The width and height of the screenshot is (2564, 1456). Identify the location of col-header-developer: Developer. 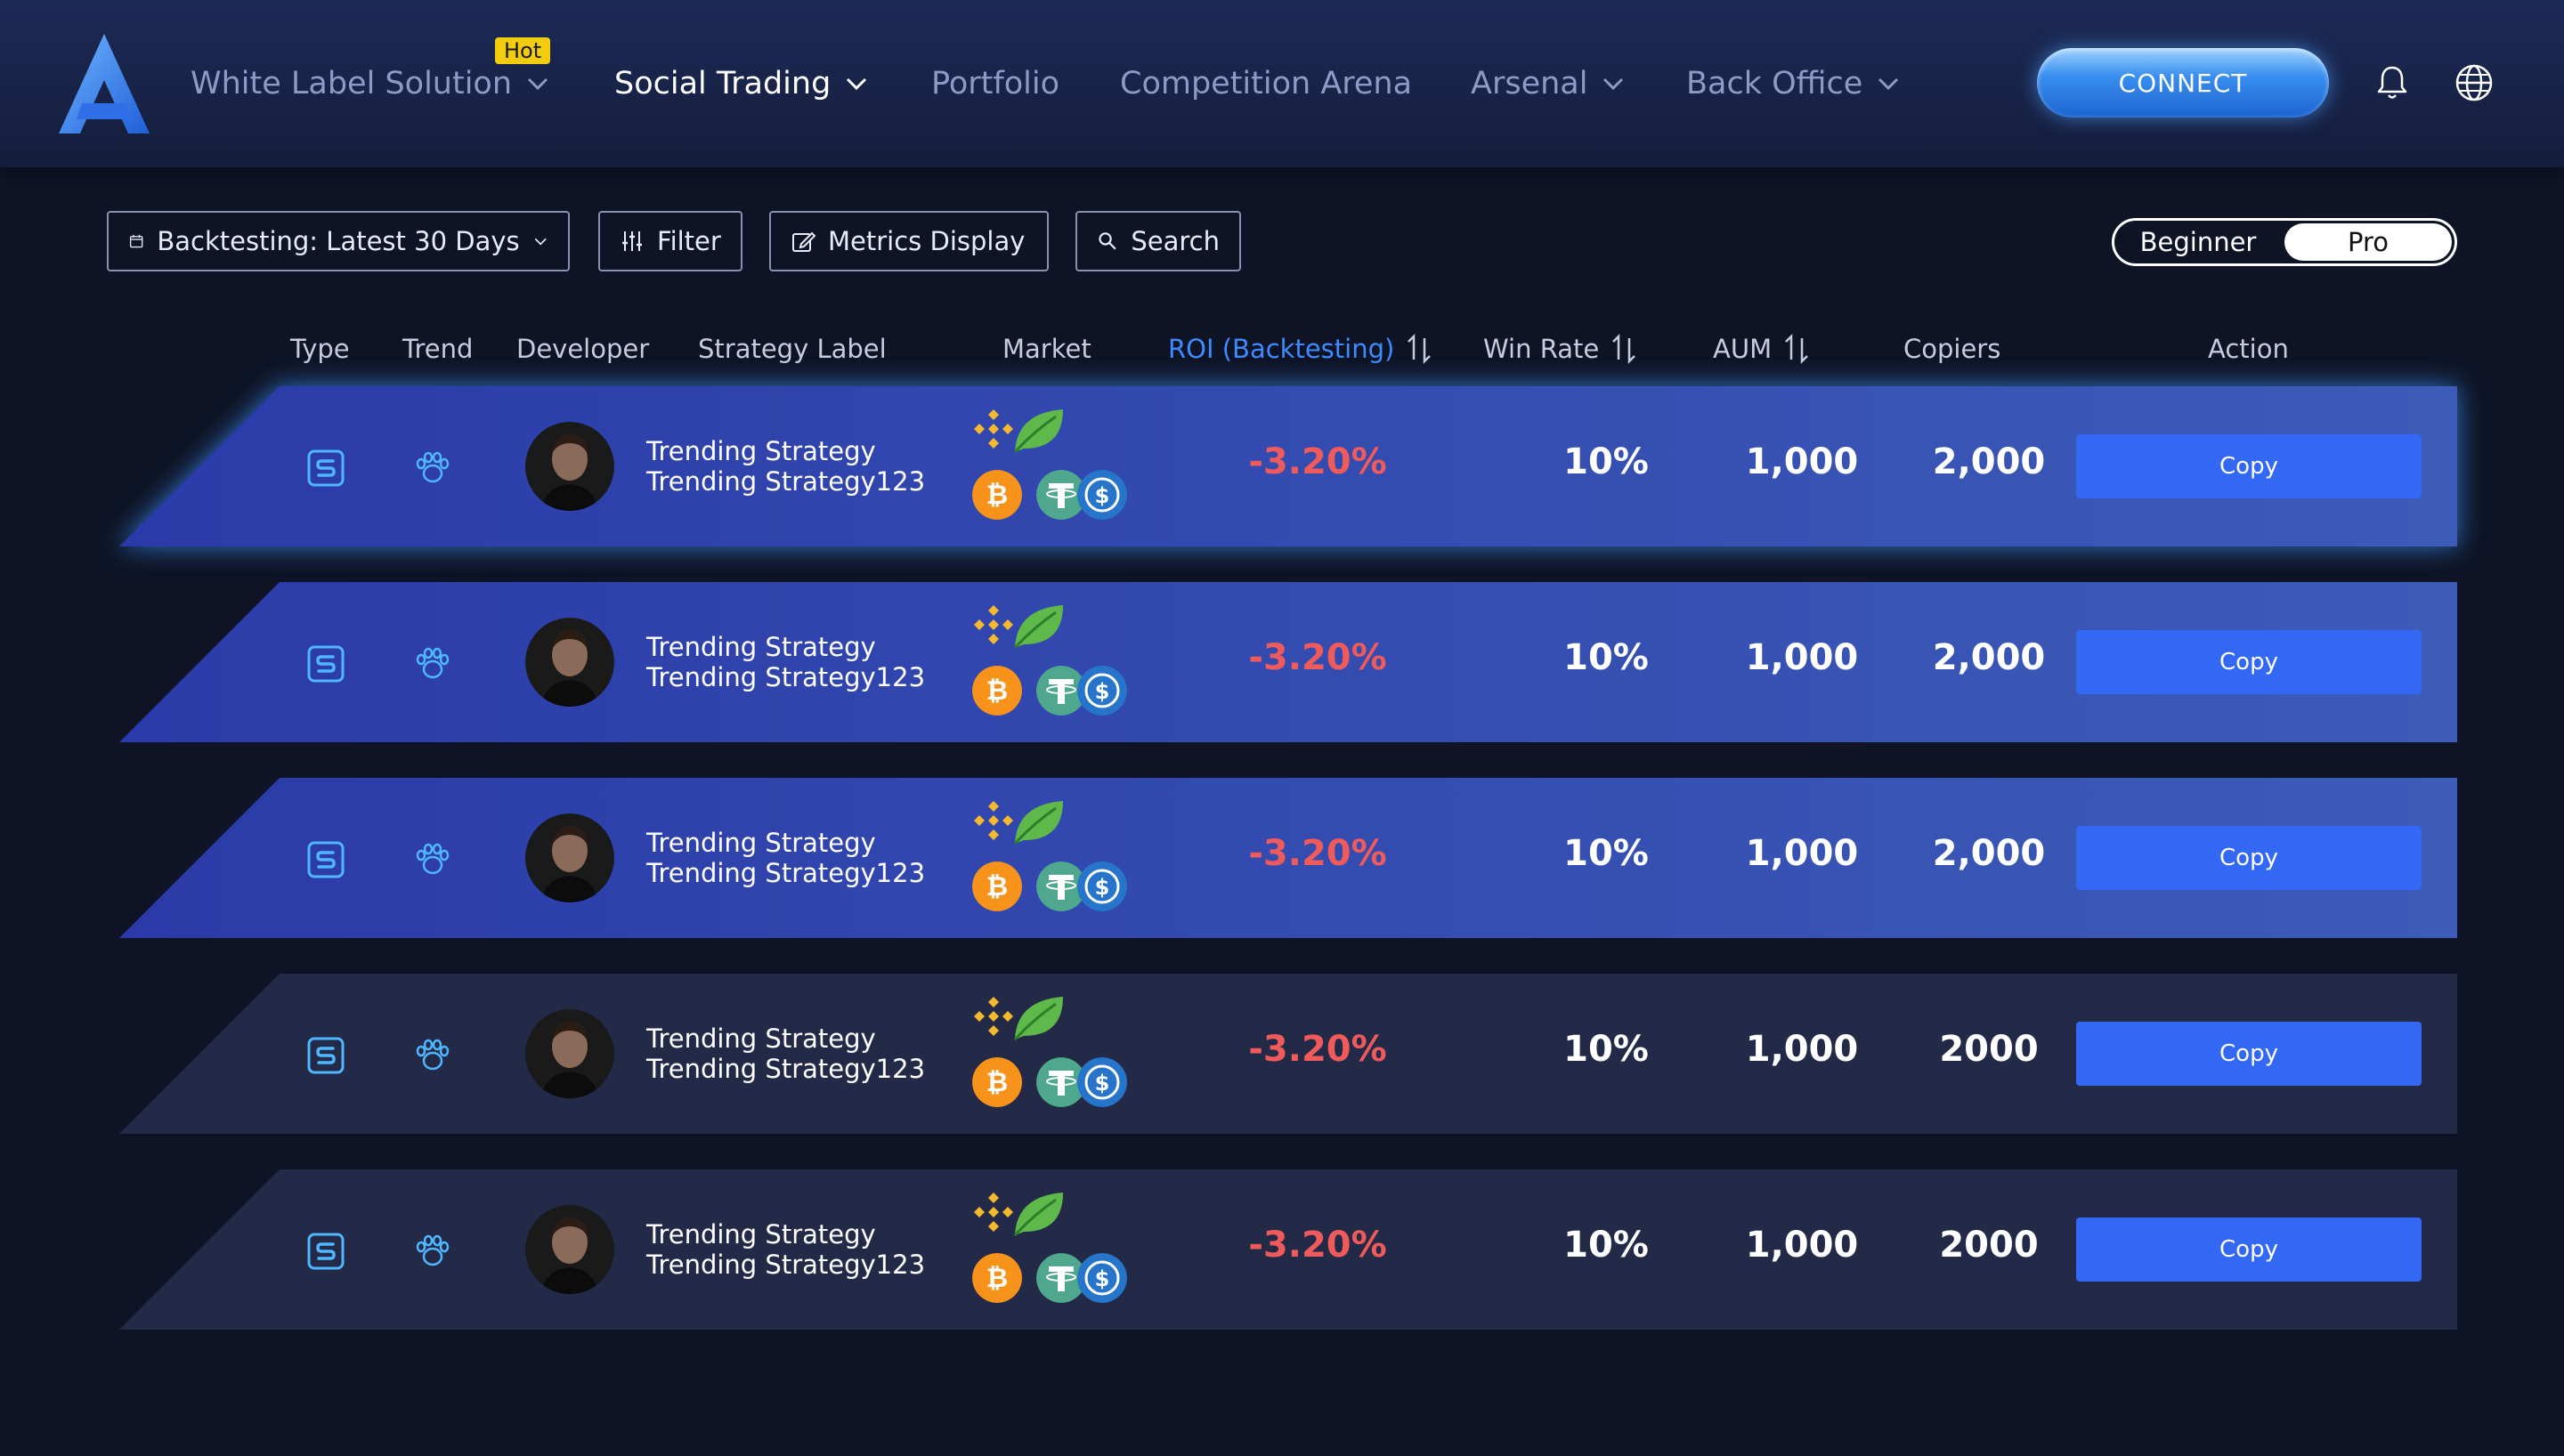
(583, 349).